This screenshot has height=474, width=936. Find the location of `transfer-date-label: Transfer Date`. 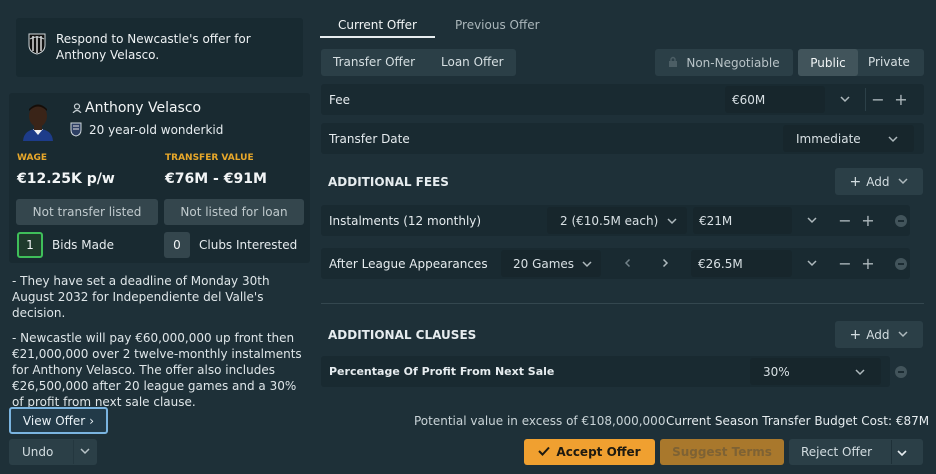

transfer-date-label: Transfer Date is located at coordinates (369, 138).